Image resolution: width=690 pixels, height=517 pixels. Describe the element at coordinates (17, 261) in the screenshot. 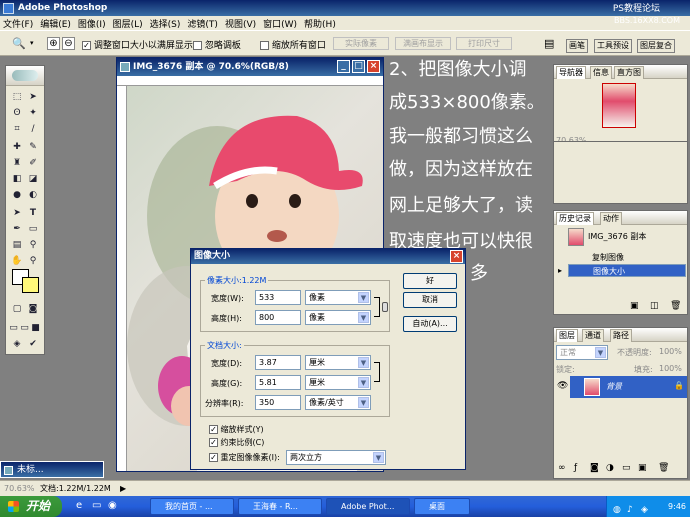

I see `hand-tool-icon: ✋` at that location.